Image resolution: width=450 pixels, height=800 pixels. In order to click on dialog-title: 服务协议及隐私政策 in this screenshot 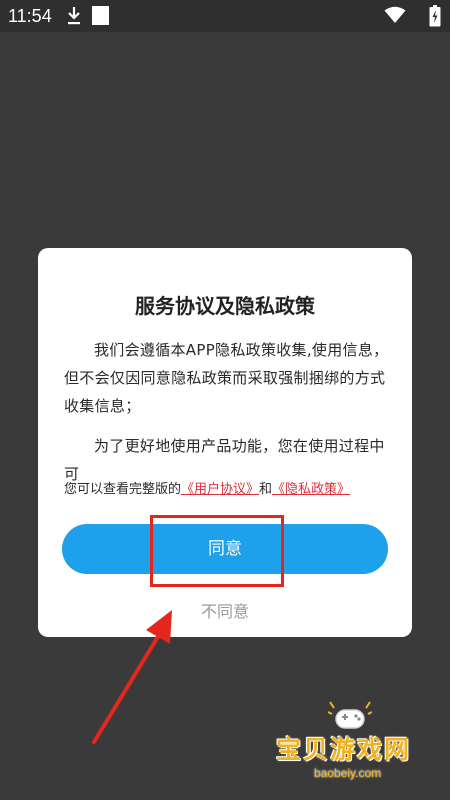, I will do `click(225, 306)`.